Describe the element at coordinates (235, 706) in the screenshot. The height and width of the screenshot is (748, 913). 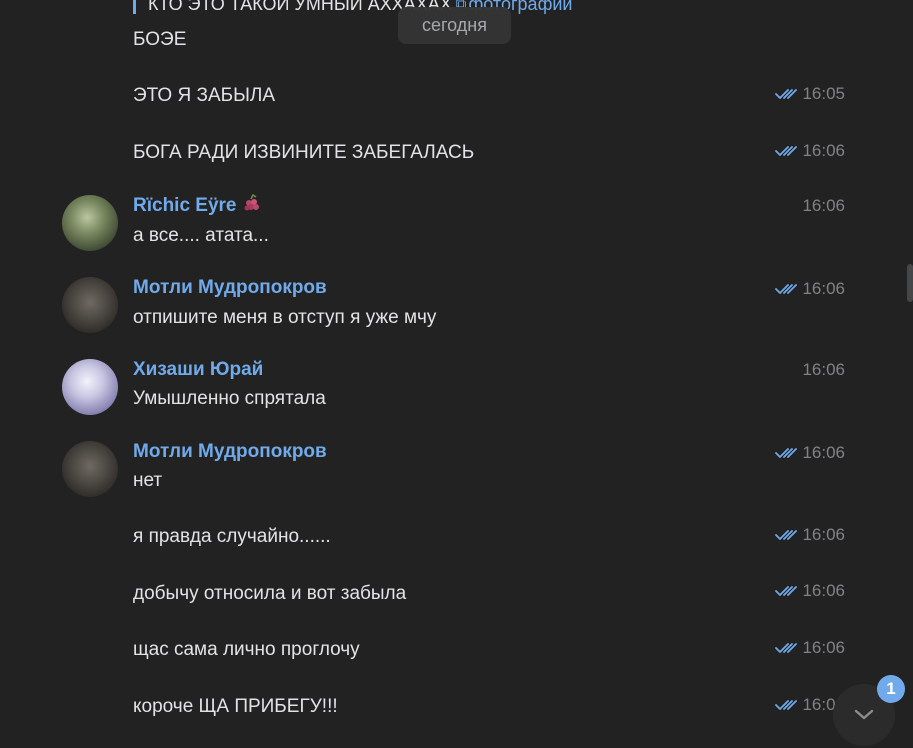
I see `message-text: короче ЩА ПРИБЕГУ!!!` at that location.